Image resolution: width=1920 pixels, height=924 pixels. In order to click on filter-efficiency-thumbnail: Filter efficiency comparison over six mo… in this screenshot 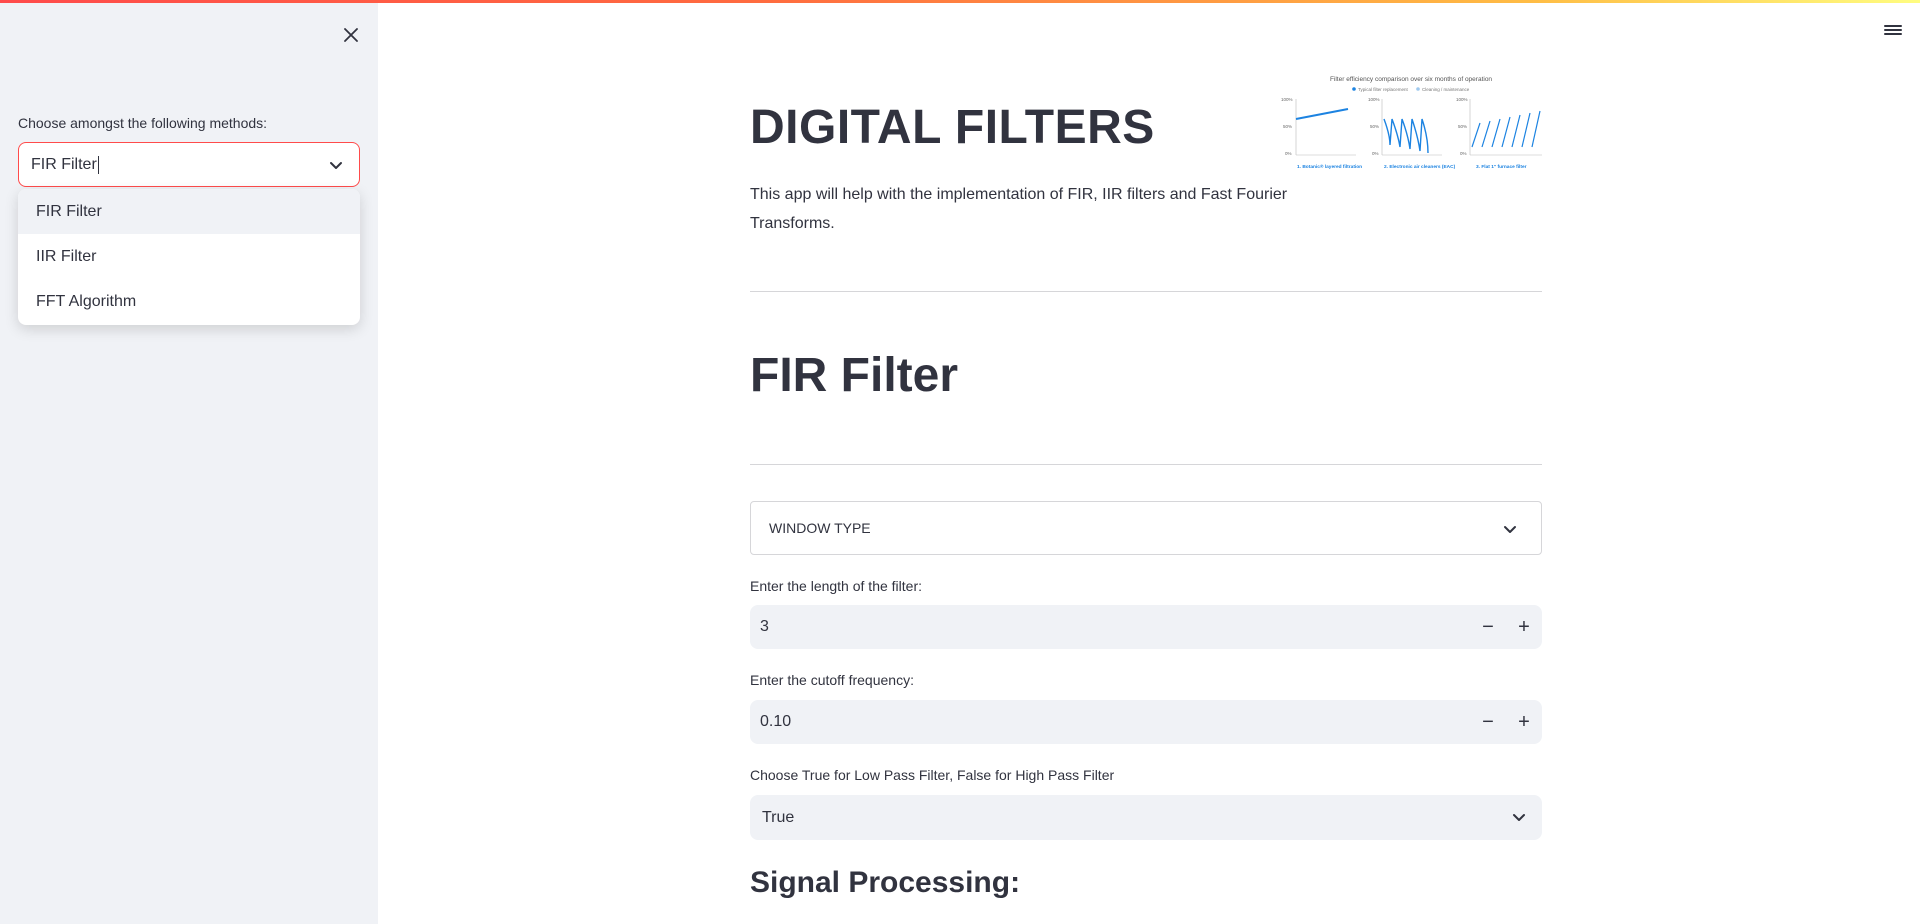, I will do `click(1411, 123)`.